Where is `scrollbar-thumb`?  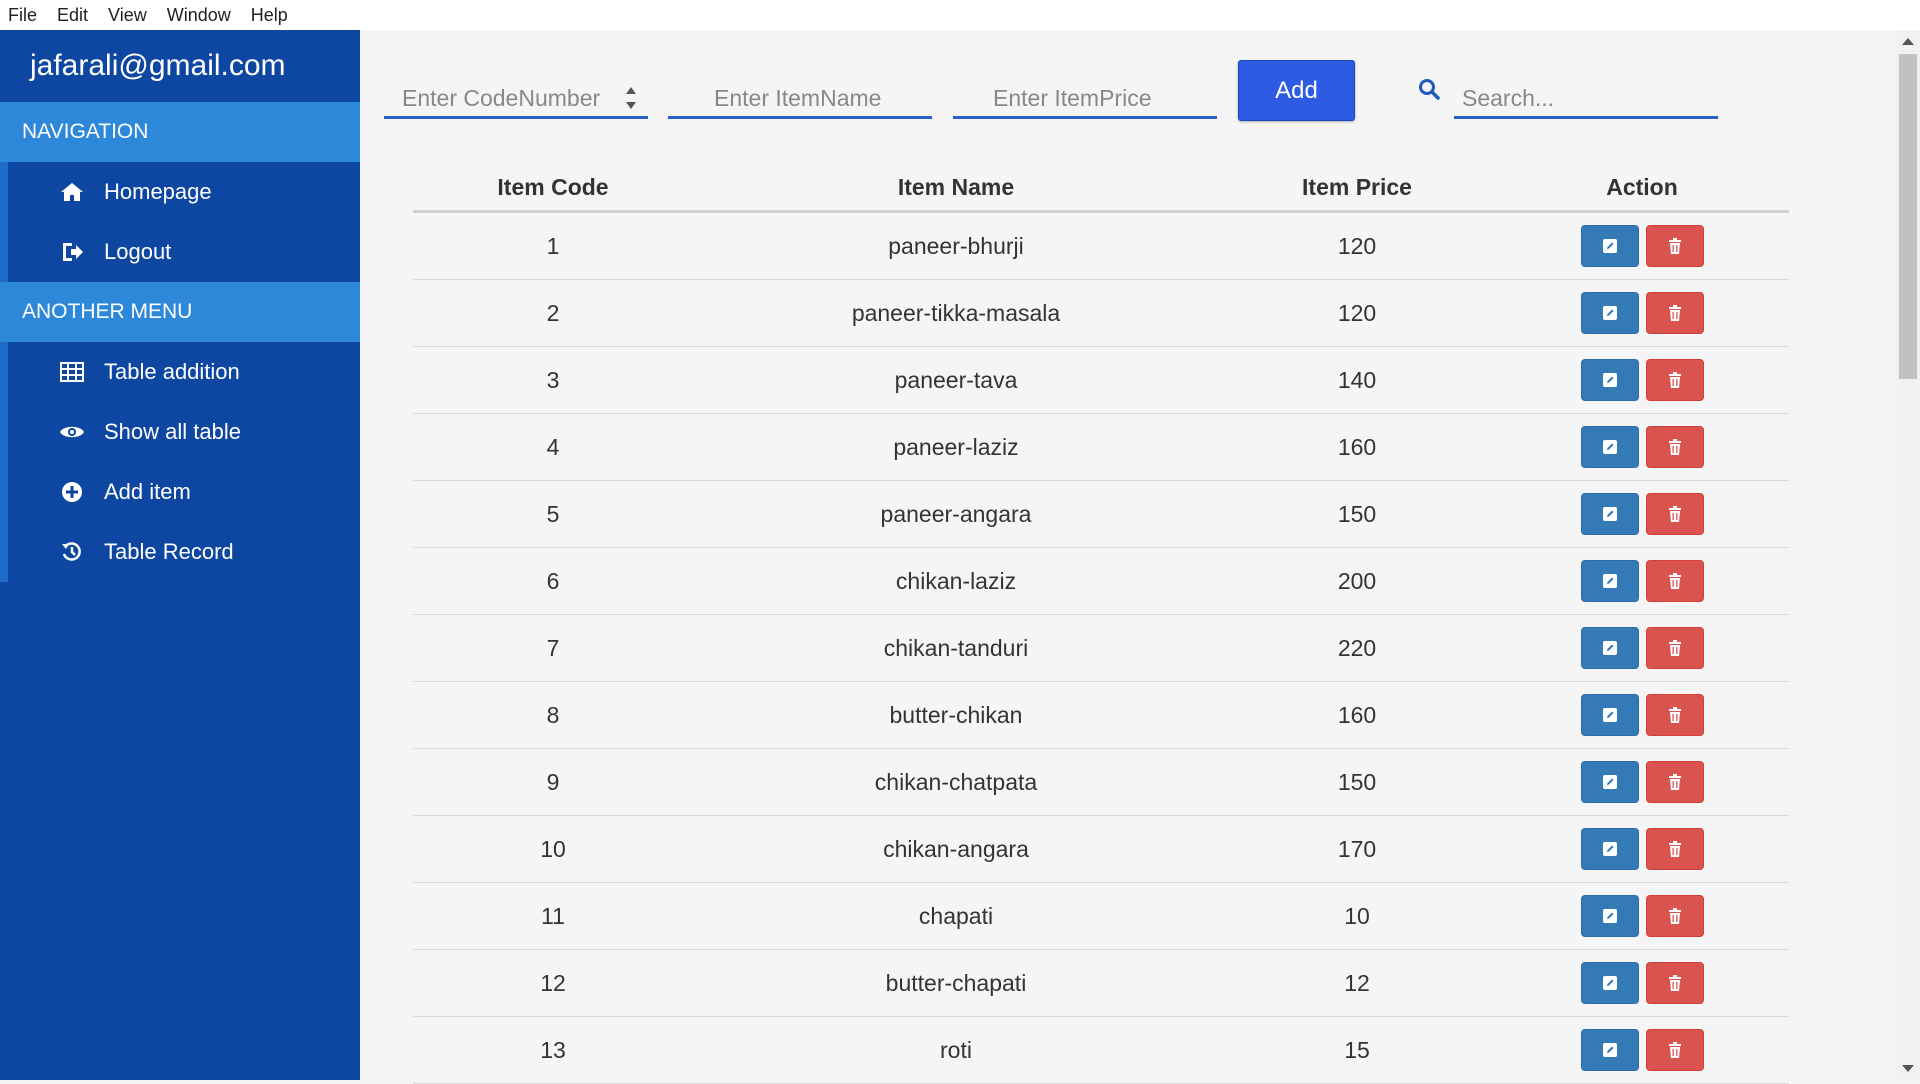 scrollbar-thumb is located at coordinates (1908, 216).